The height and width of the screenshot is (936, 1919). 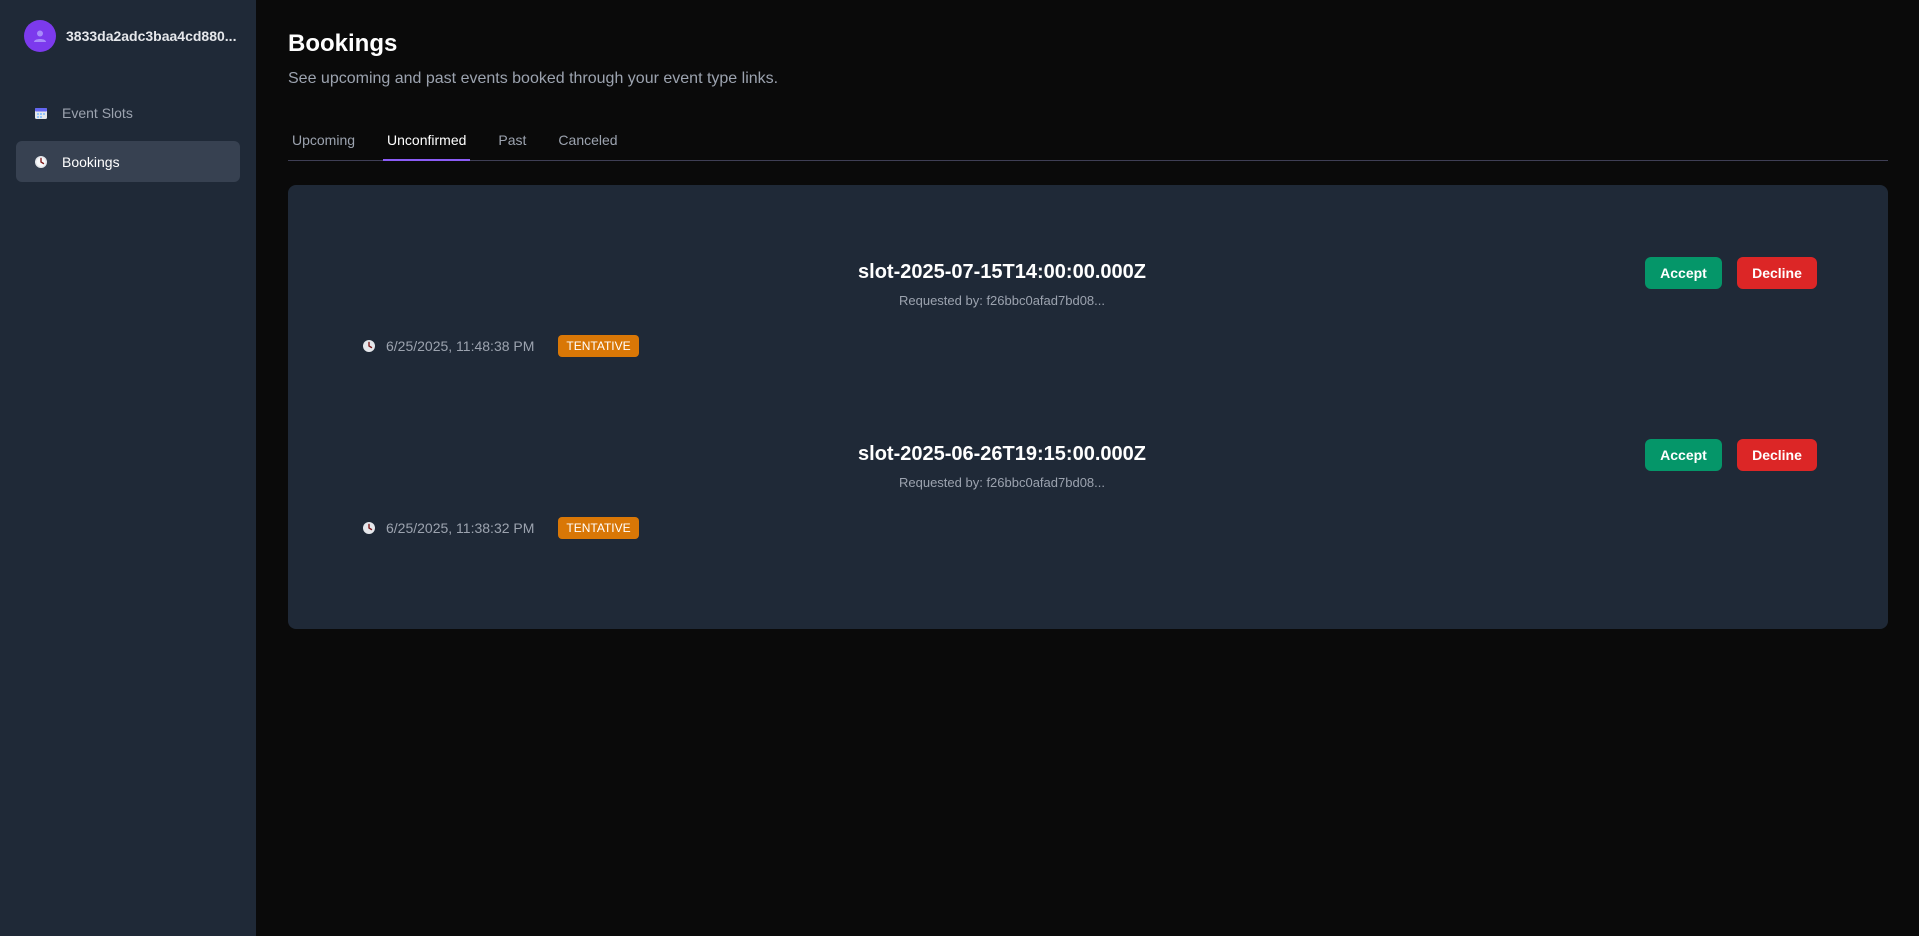 What do you see at coordinates (460, 346) in the screenshot?
I see `booking-timestamp: 6/25/2025, 11:48:38 PM` at bounding box center [460, 346].